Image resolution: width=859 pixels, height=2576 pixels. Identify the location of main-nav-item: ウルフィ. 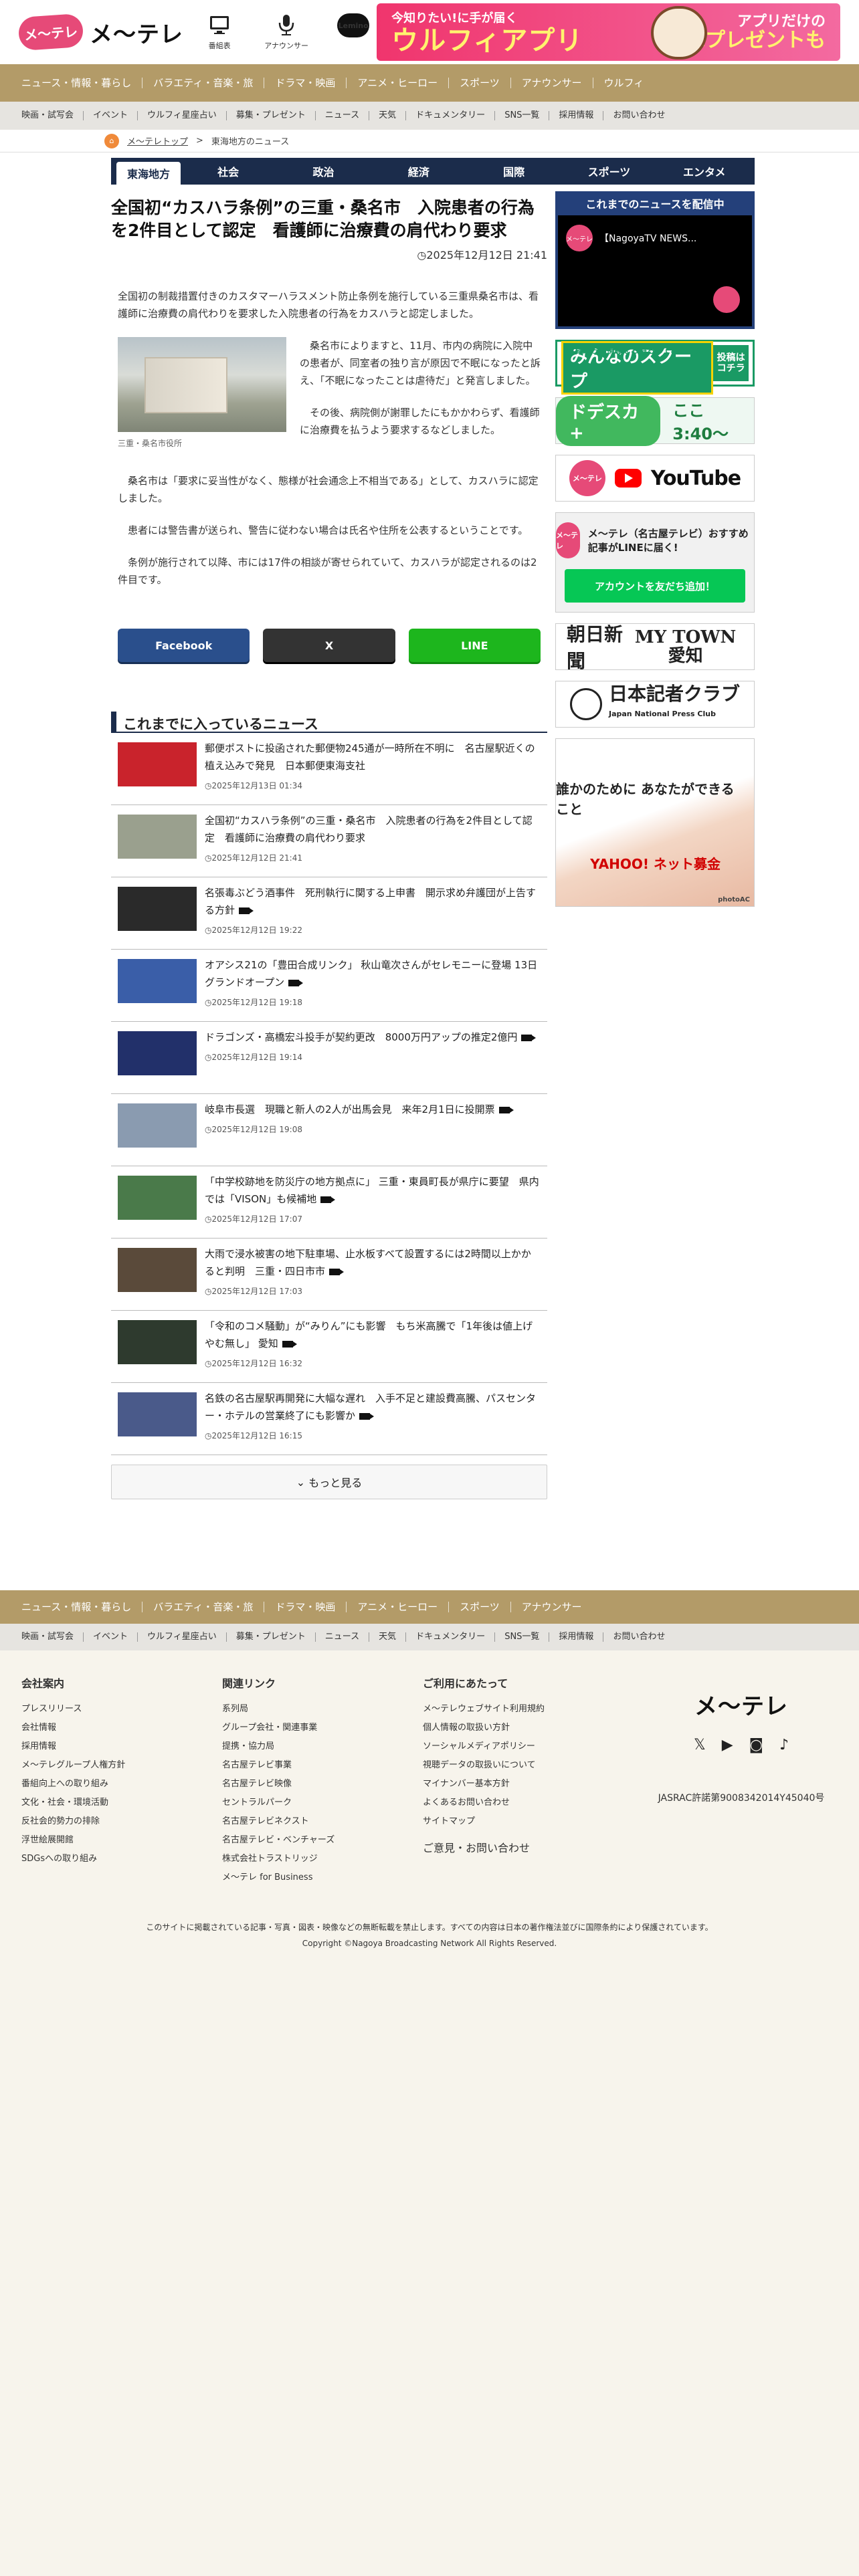
(624, 83).